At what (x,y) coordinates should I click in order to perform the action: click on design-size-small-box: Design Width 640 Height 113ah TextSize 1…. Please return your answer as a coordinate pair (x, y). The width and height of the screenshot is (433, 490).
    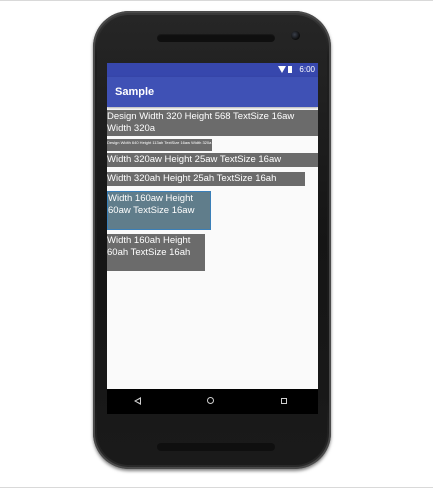
    Looking at the image, I should click on (159, 145).